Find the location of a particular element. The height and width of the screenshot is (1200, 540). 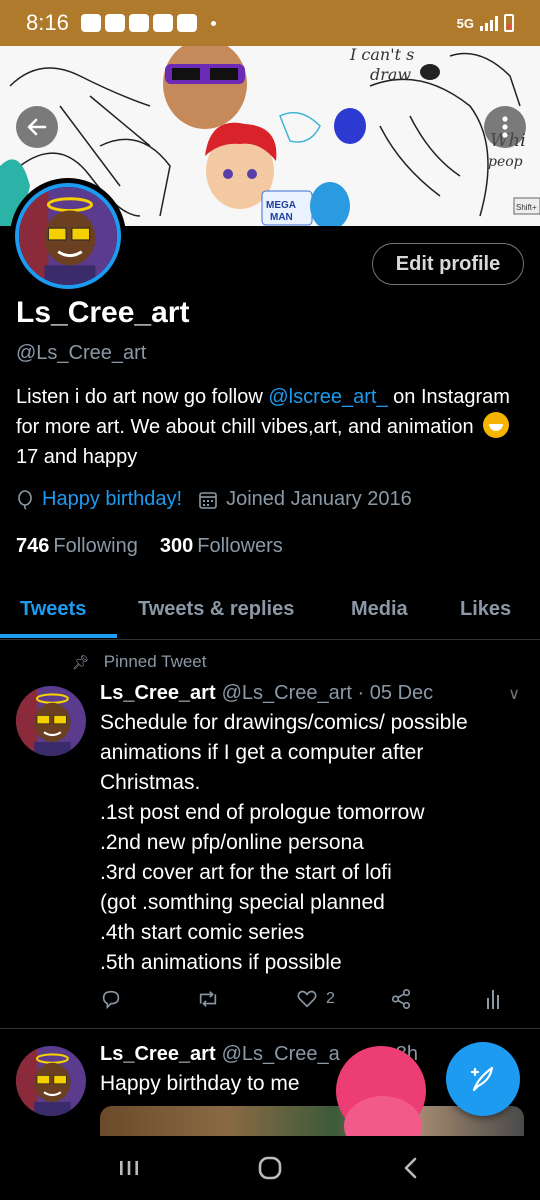

retweet-button is located at coordinates (208, 999).